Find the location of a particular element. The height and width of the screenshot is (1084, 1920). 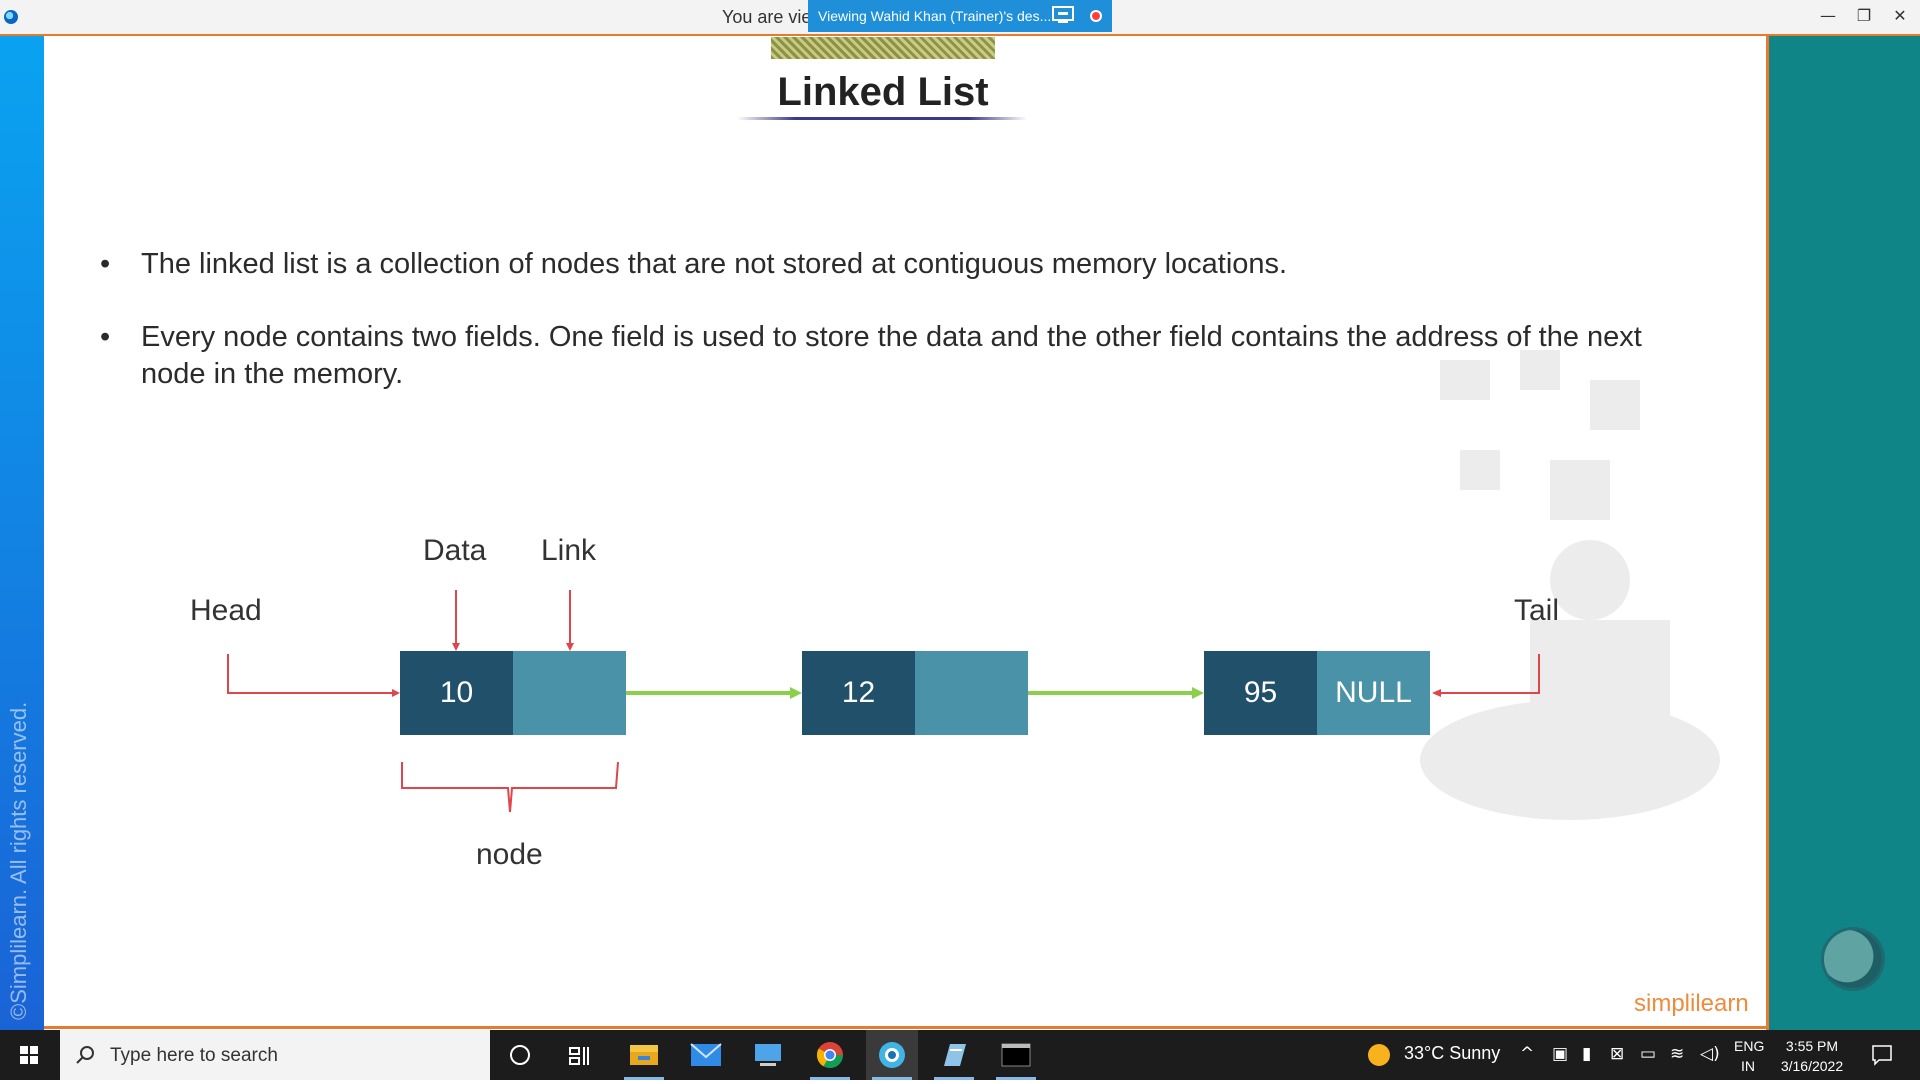

webex-icon is located at coordinates (892, 1055).